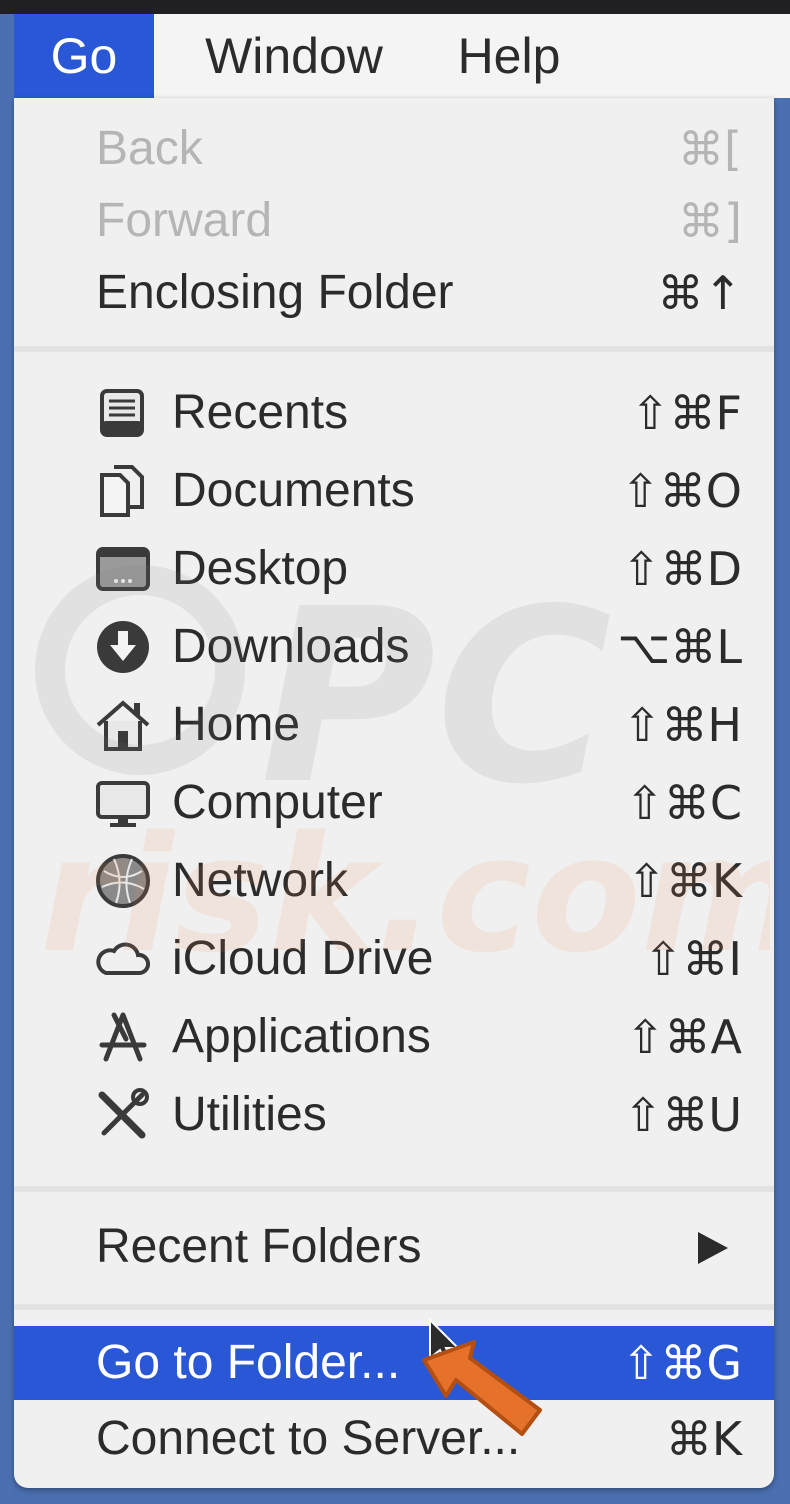 The image size is (790, 1504). I want to click on pointer-arrow-icon, so click(482, 1377).